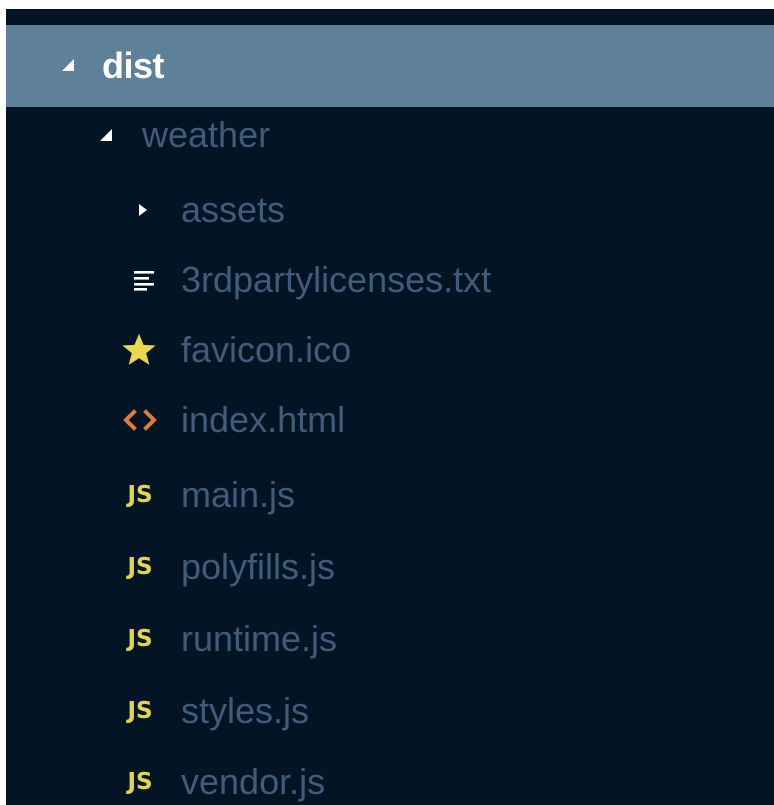 The image size is (774, 805). What do you see at coordinates (266, 349) in the screenshot?
I see `tree-item-label: favicon.ico` at bounding box center [266, 349].